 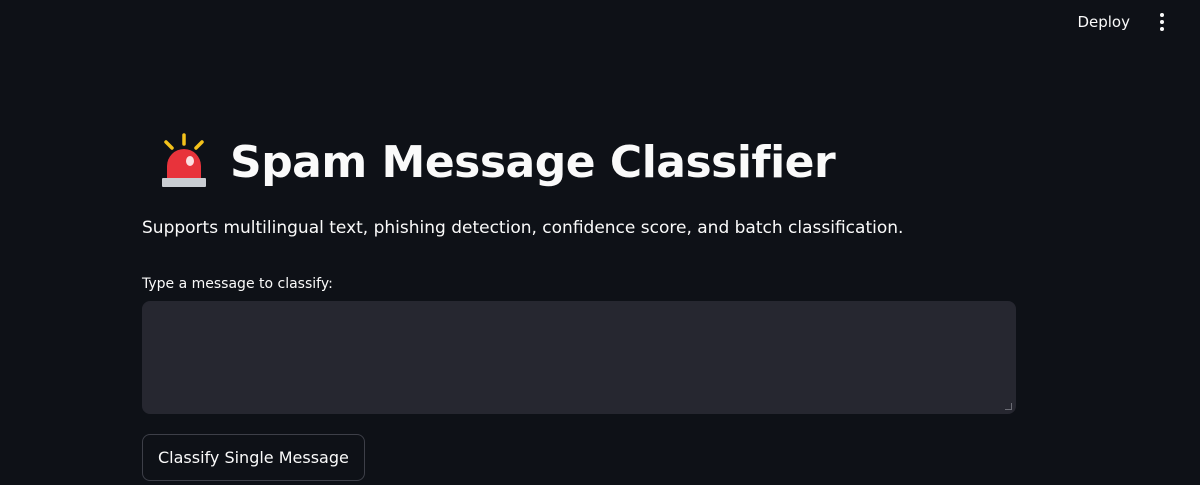 What do you see at coordinates (237, 284) in the screenshot?
I see `message-input-label: Type a message to classify:` at bounding box center [237, 284].